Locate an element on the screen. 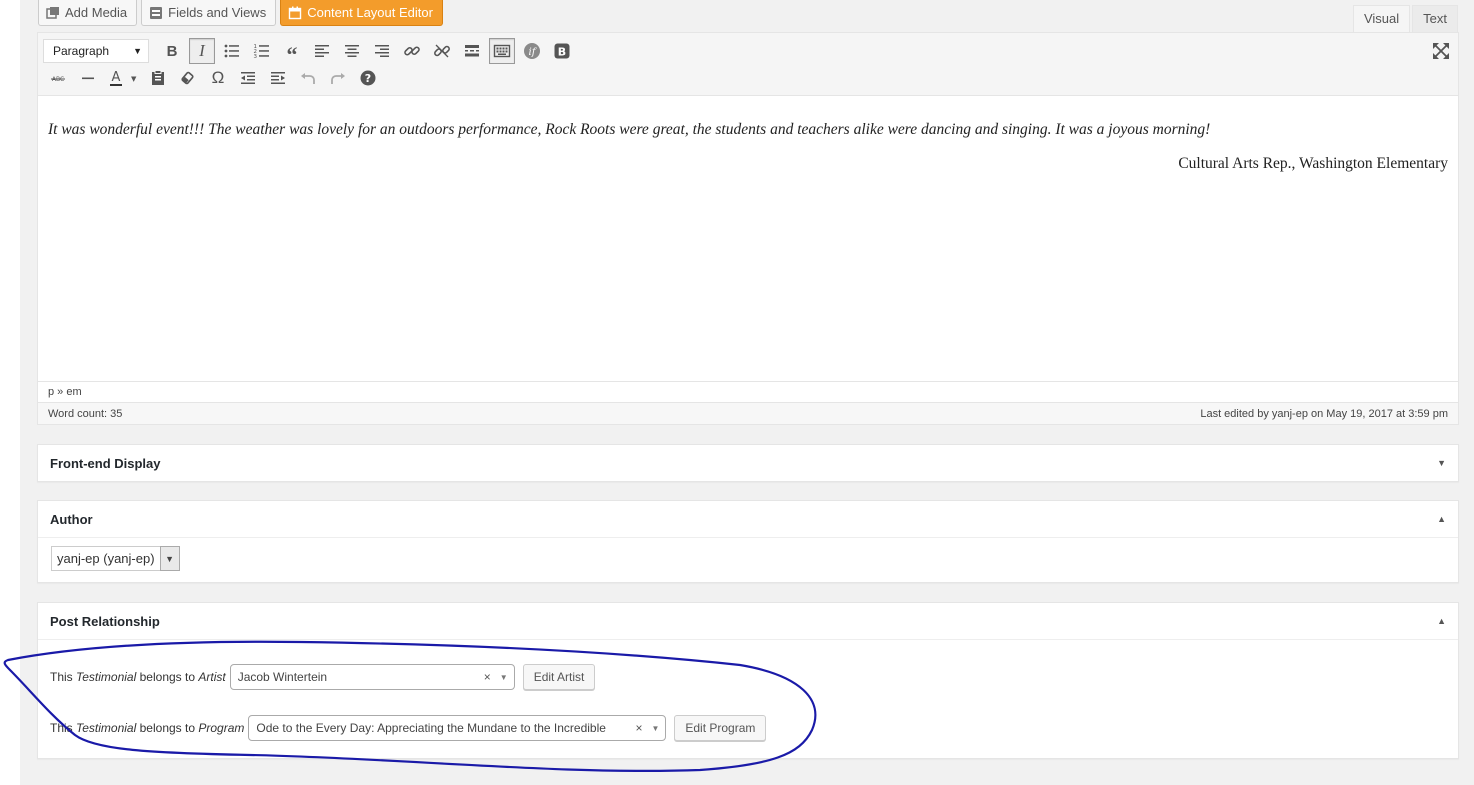  media-icon is located at coordinates (53, 13).